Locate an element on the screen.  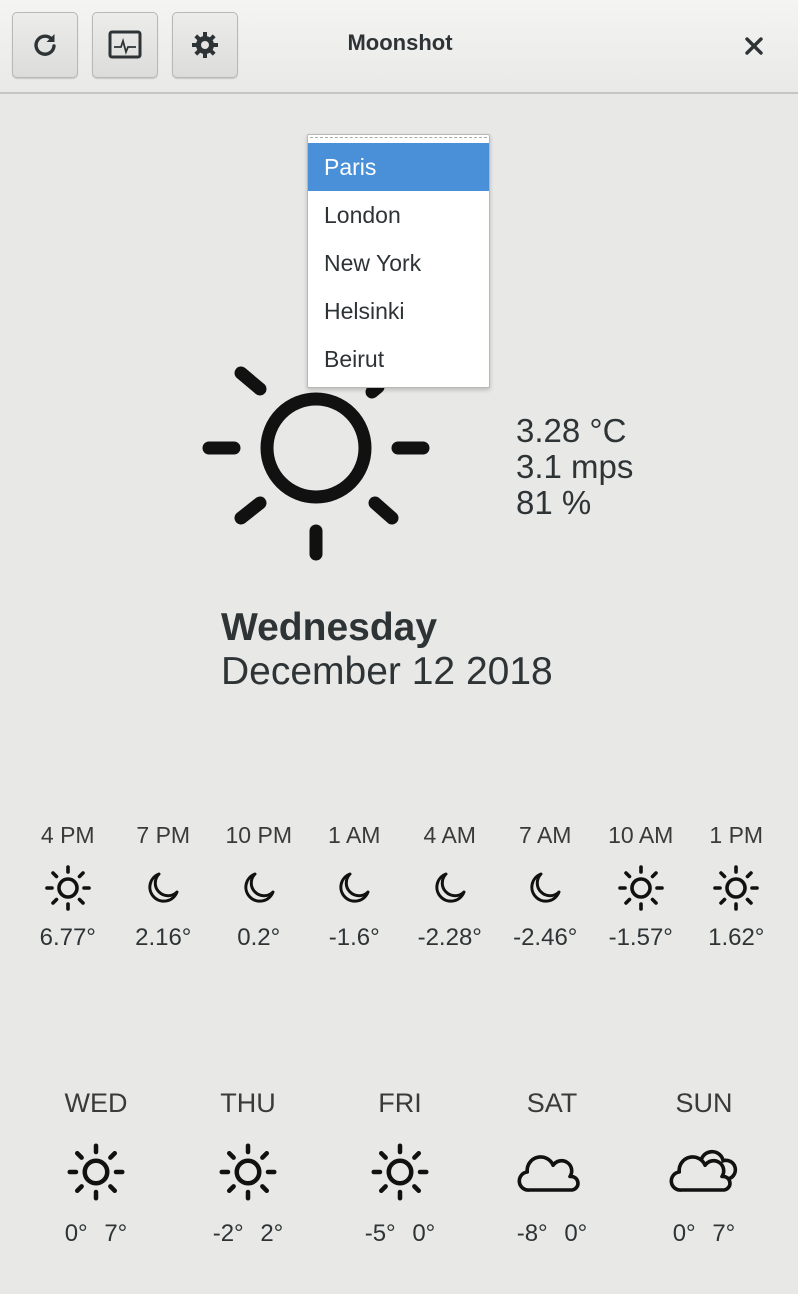
city-dropdown: Paris London New York Helsinki Beirut is located at coordinates (398, 261).